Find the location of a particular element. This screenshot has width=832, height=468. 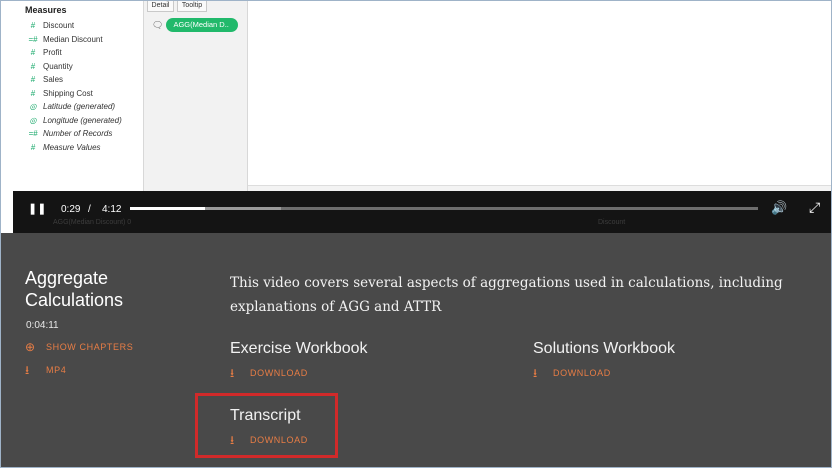

show-chapters-link: ⊕ SHOW CHAPTERS is located at coordinates (79, 347).